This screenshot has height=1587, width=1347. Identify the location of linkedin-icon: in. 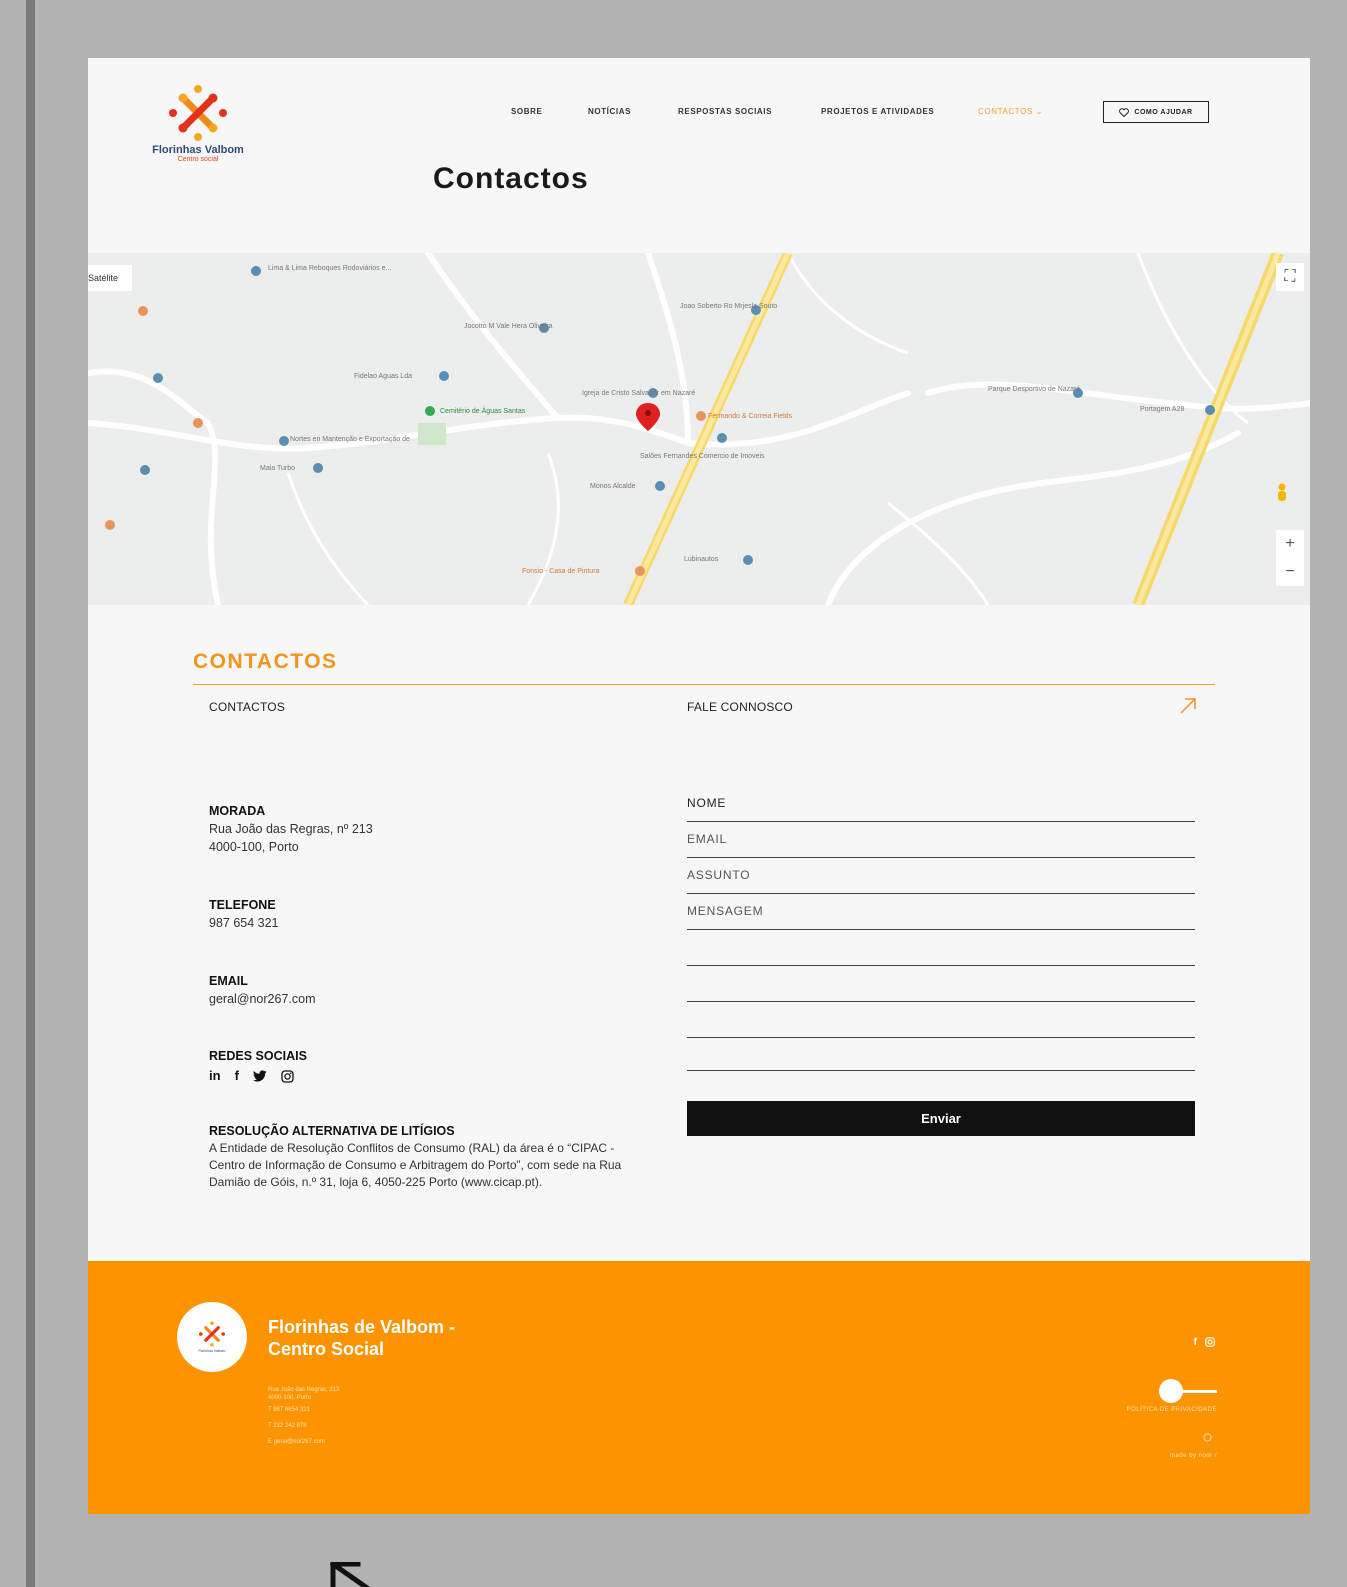
(215, 1076).